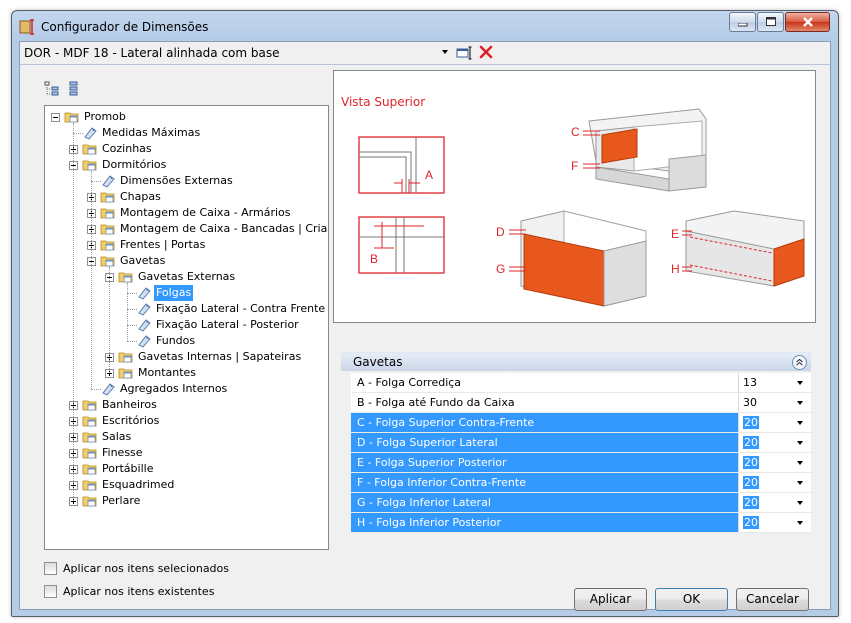 This screenshot has width=851, height=623. What do you see at coordinates (772, 599) in the screenshot?
I see `cancel-button: Cancelar` at bounding box center [772, 599].